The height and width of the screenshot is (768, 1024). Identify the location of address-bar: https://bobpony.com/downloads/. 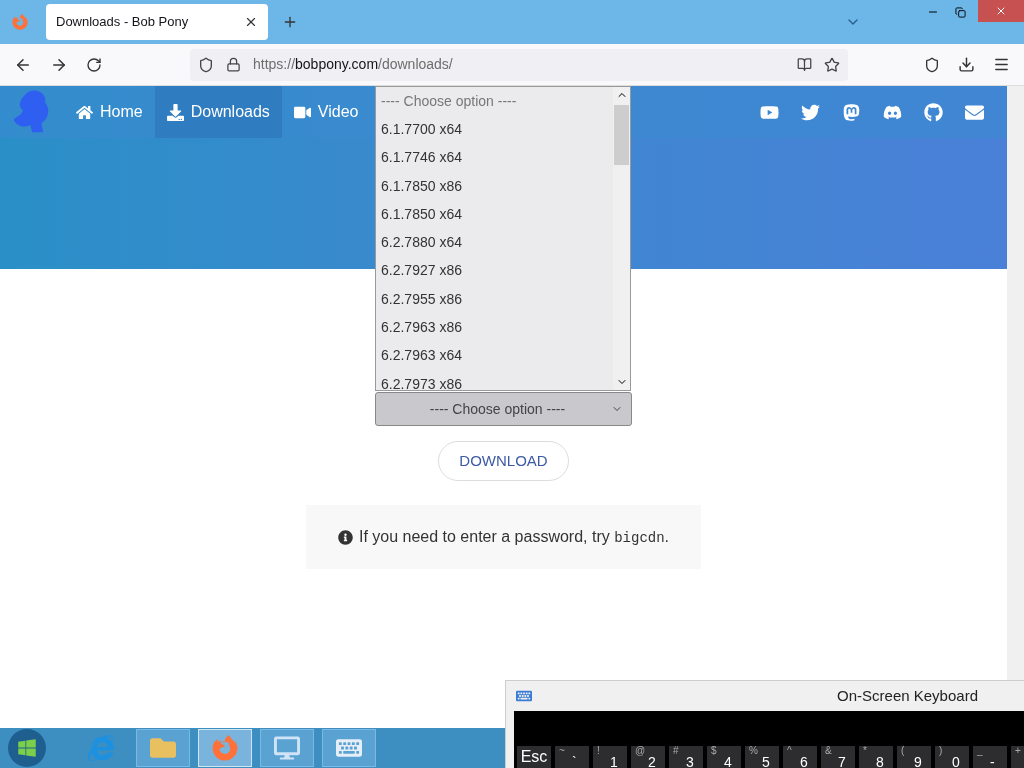
(519, 64).